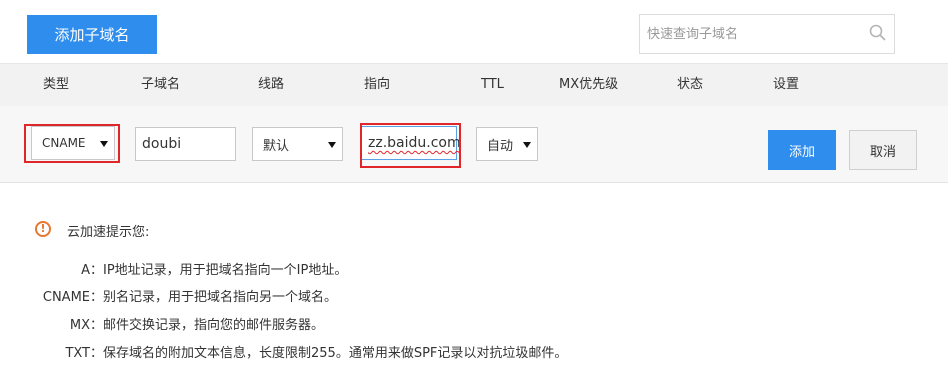 The width and height of the screenshot is (948, 375). I want to click on header-subdomain: 子域名, so click(161, 84).